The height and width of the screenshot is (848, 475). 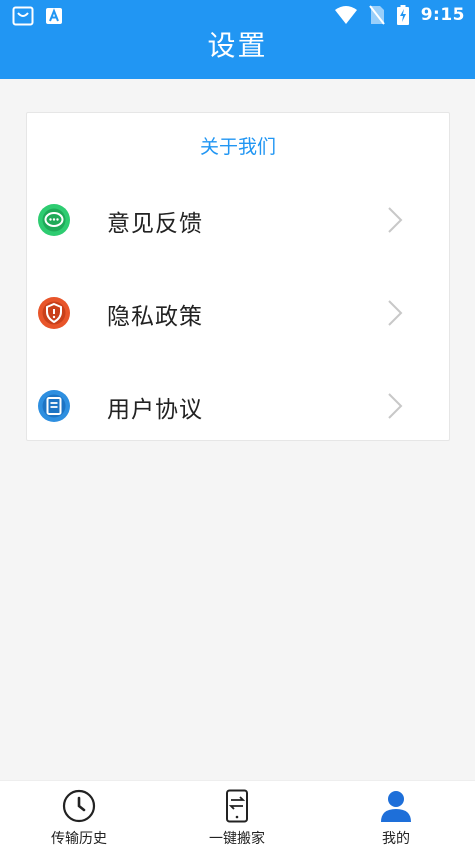 What do you see at coordinates (237, 806) in the screenshot?
I see `phone-transfer-icon` at bounding box center [237, 806].